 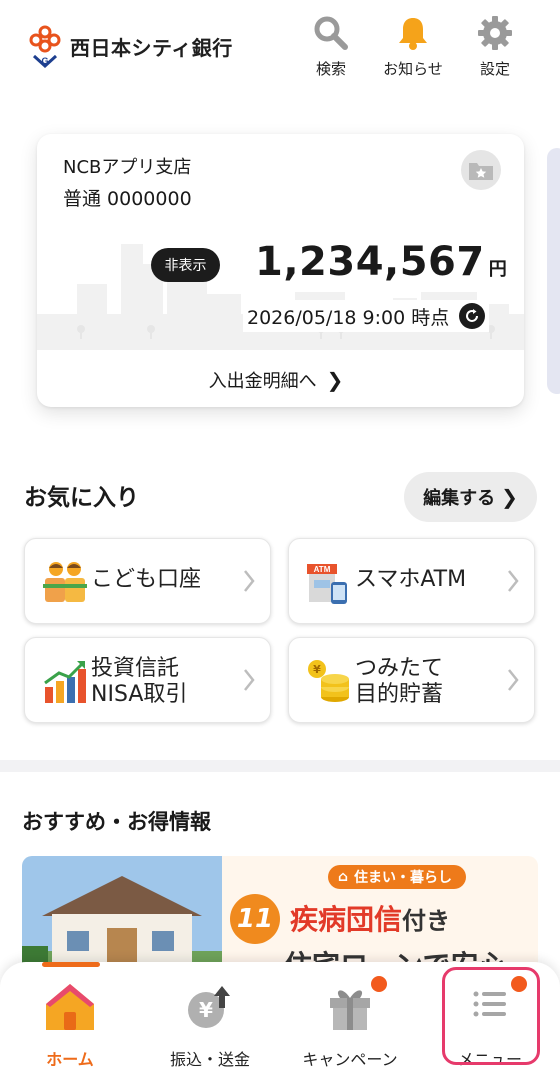 What do you see at coordinates (343, 877) in the screenshot?
I see `house-icon: ⌂` at bounding box center [343, 877].